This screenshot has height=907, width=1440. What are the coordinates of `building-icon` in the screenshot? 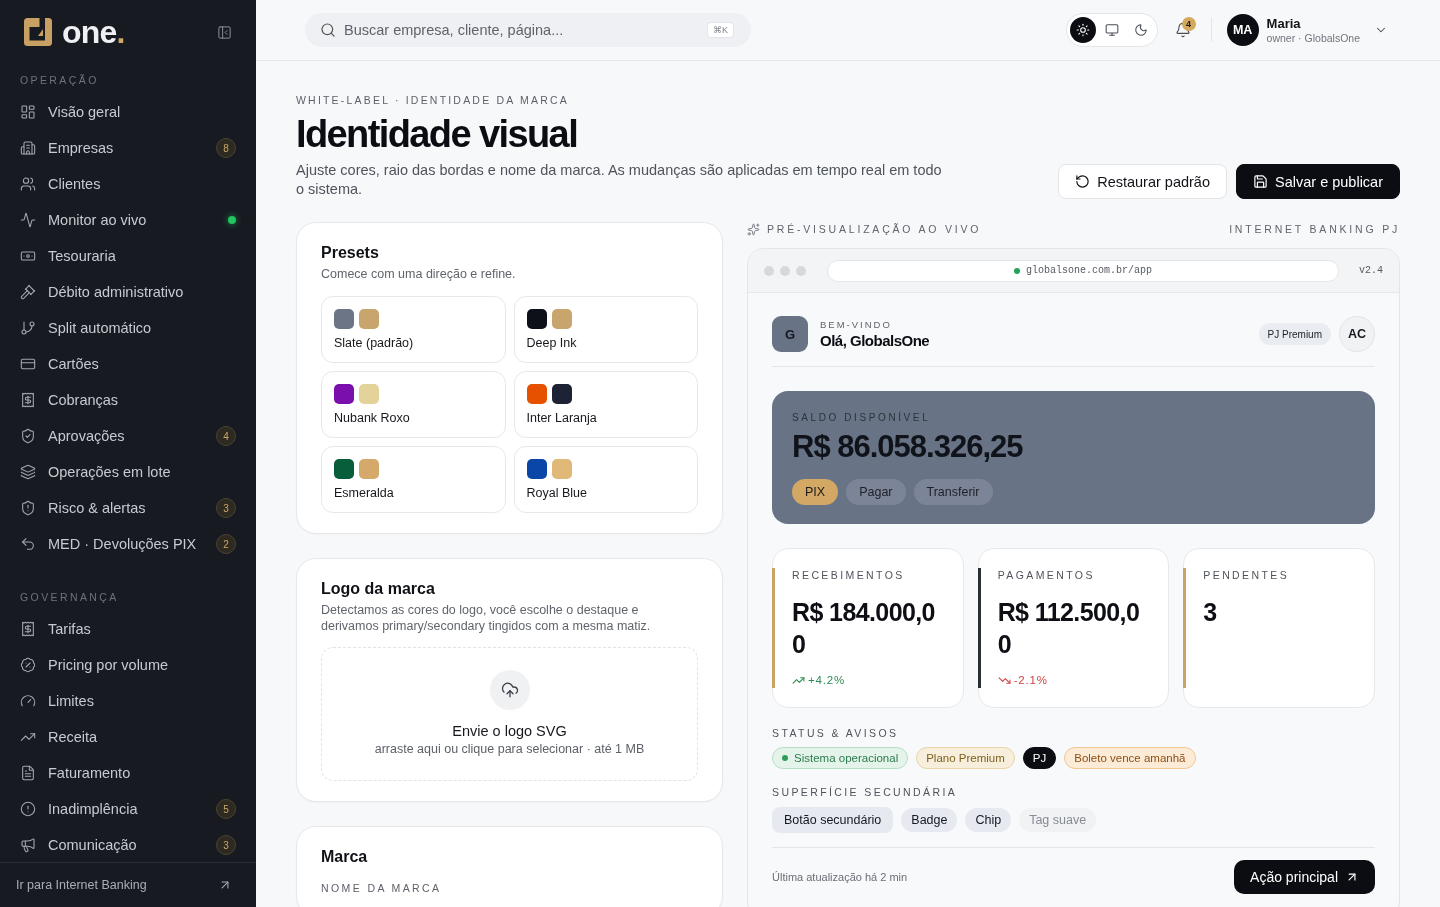 It's located at (28, 148).